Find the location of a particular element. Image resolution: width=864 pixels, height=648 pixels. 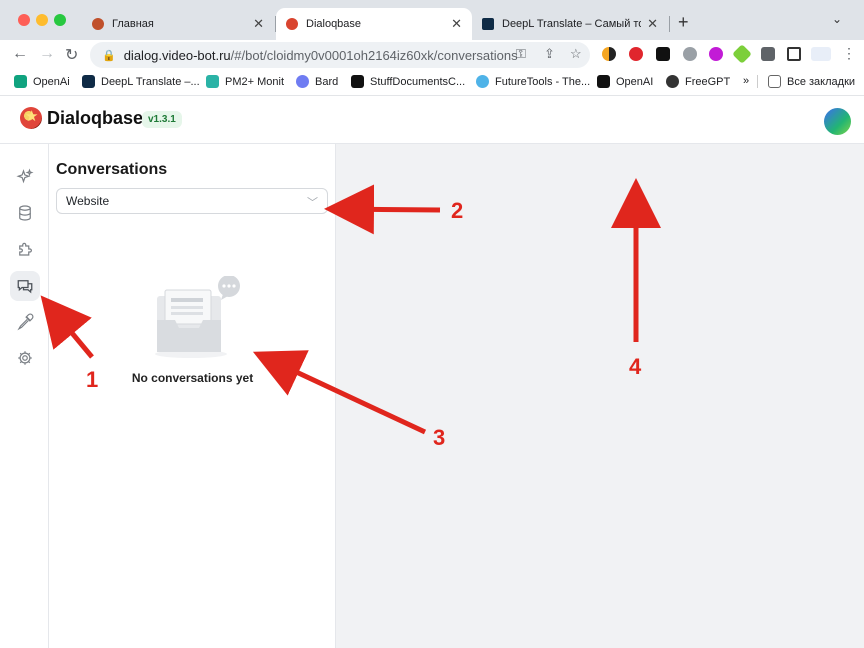

bookmark-openai-2: OpenAI is located at coordinates (625, 81).